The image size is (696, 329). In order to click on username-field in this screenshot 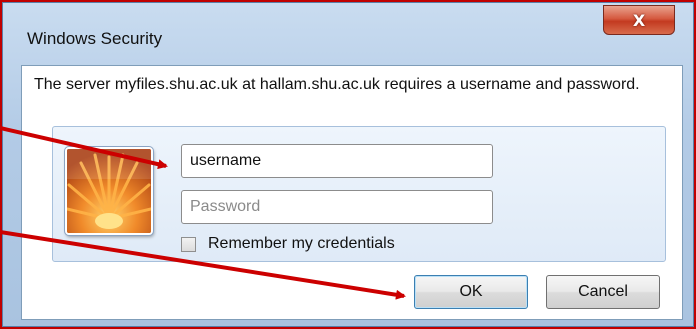, I will do `click(337, 161)`.